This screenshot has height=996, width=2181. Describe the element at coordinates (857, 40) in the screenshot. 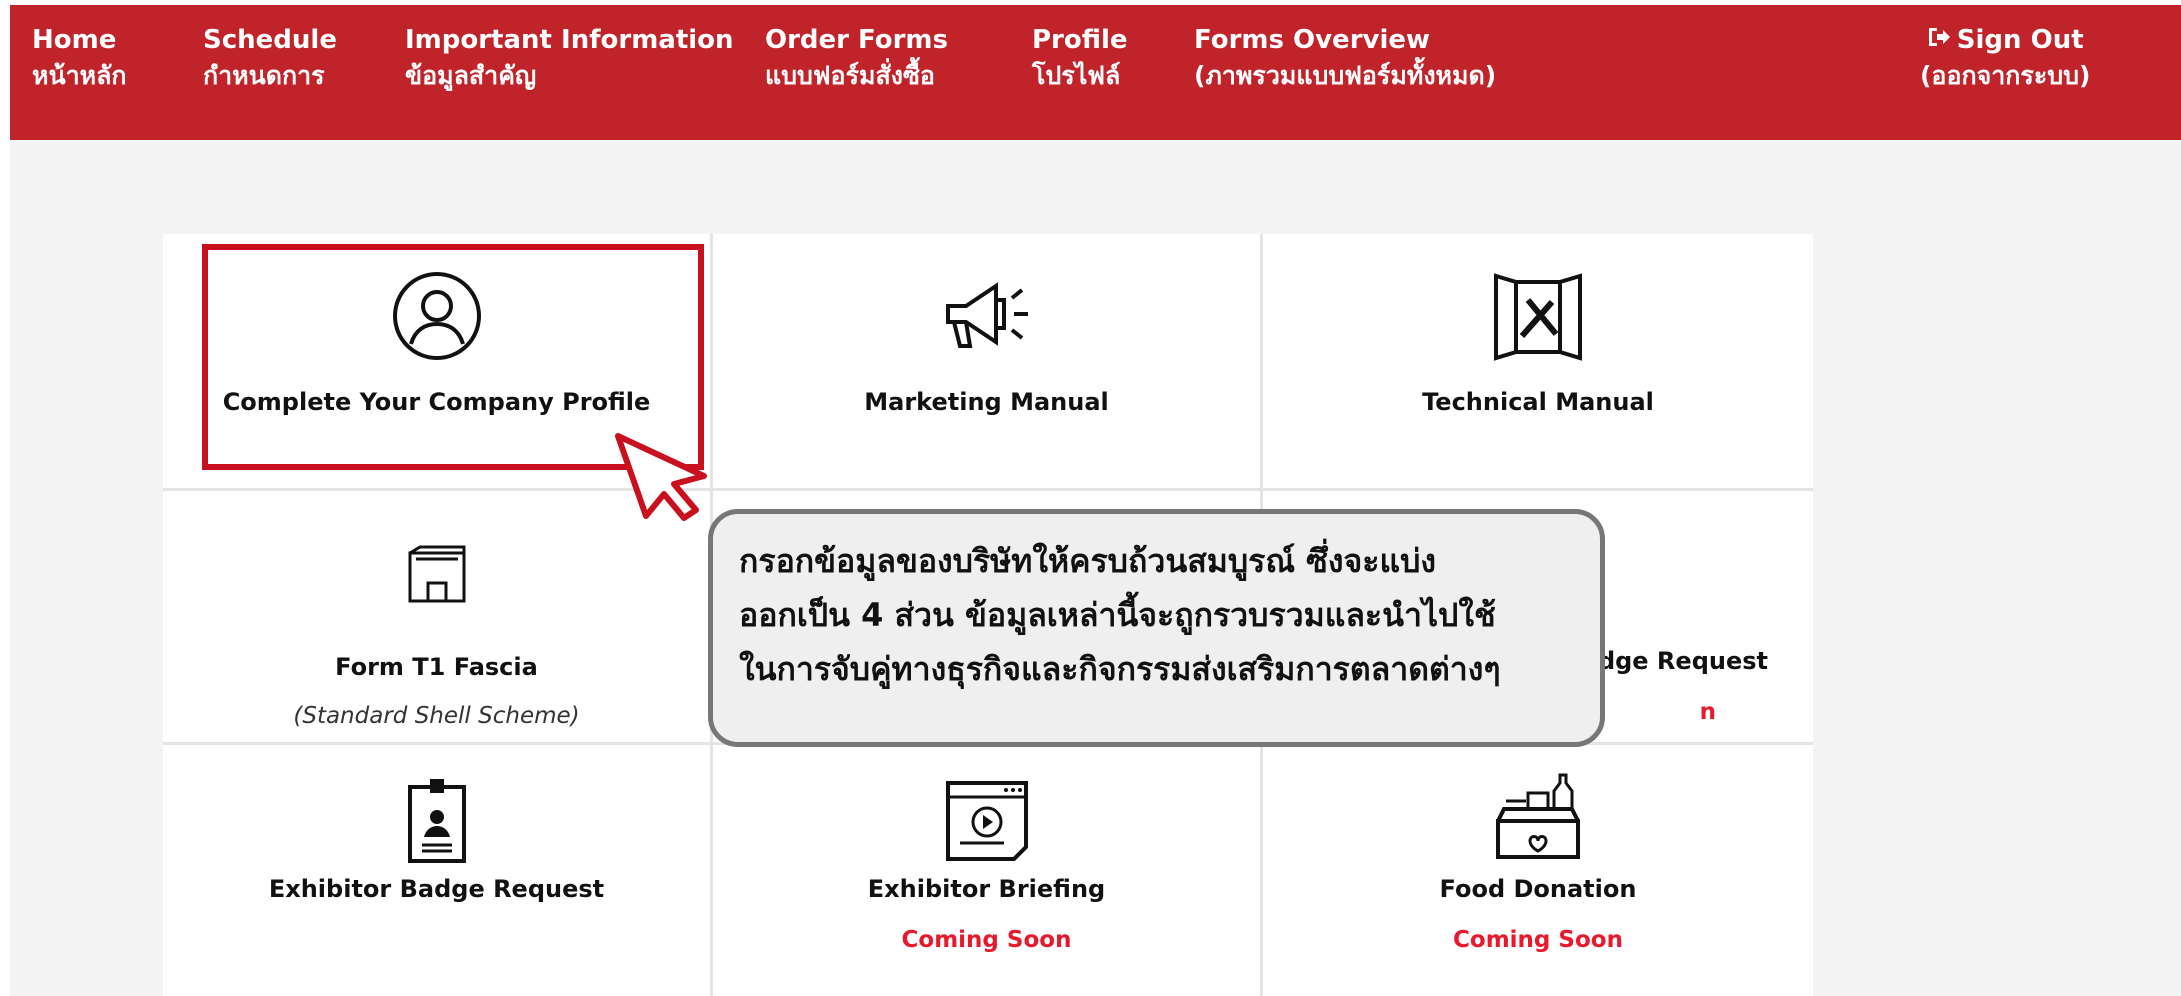

I see `nav-order-forms-en: Order Forms` at that location.